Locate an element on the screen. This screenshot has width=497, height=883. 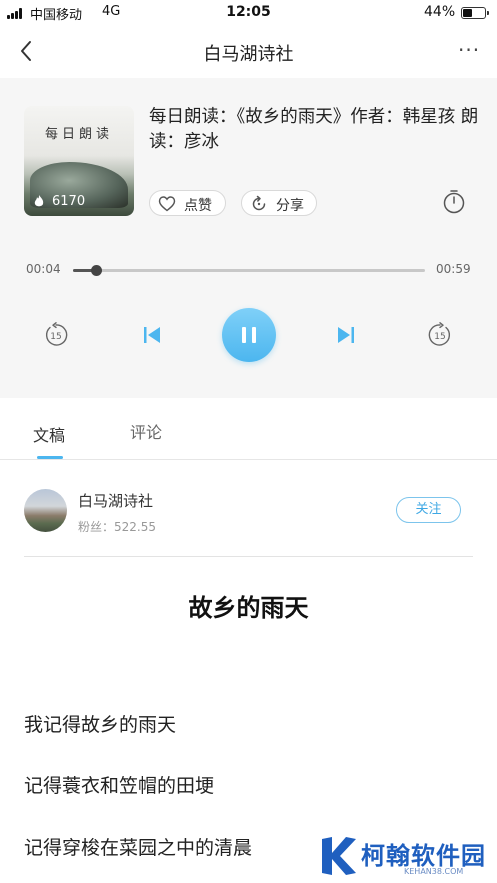
battery-percent: 44% is located at coordinates (440, 12).